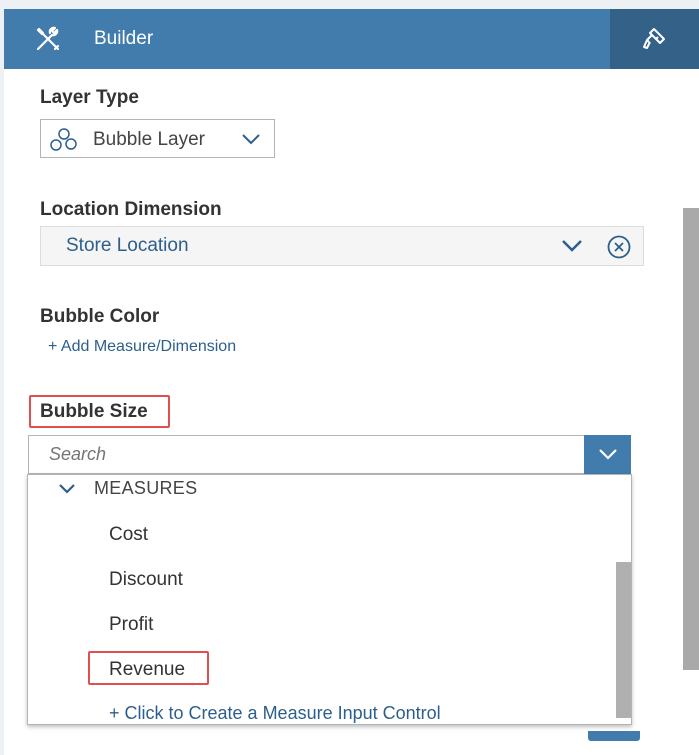  What do you see at coordinates (131, 209) in the screenshot?
I see `location-dimension-label: Location Dimension` at bounding box center [131, 209].